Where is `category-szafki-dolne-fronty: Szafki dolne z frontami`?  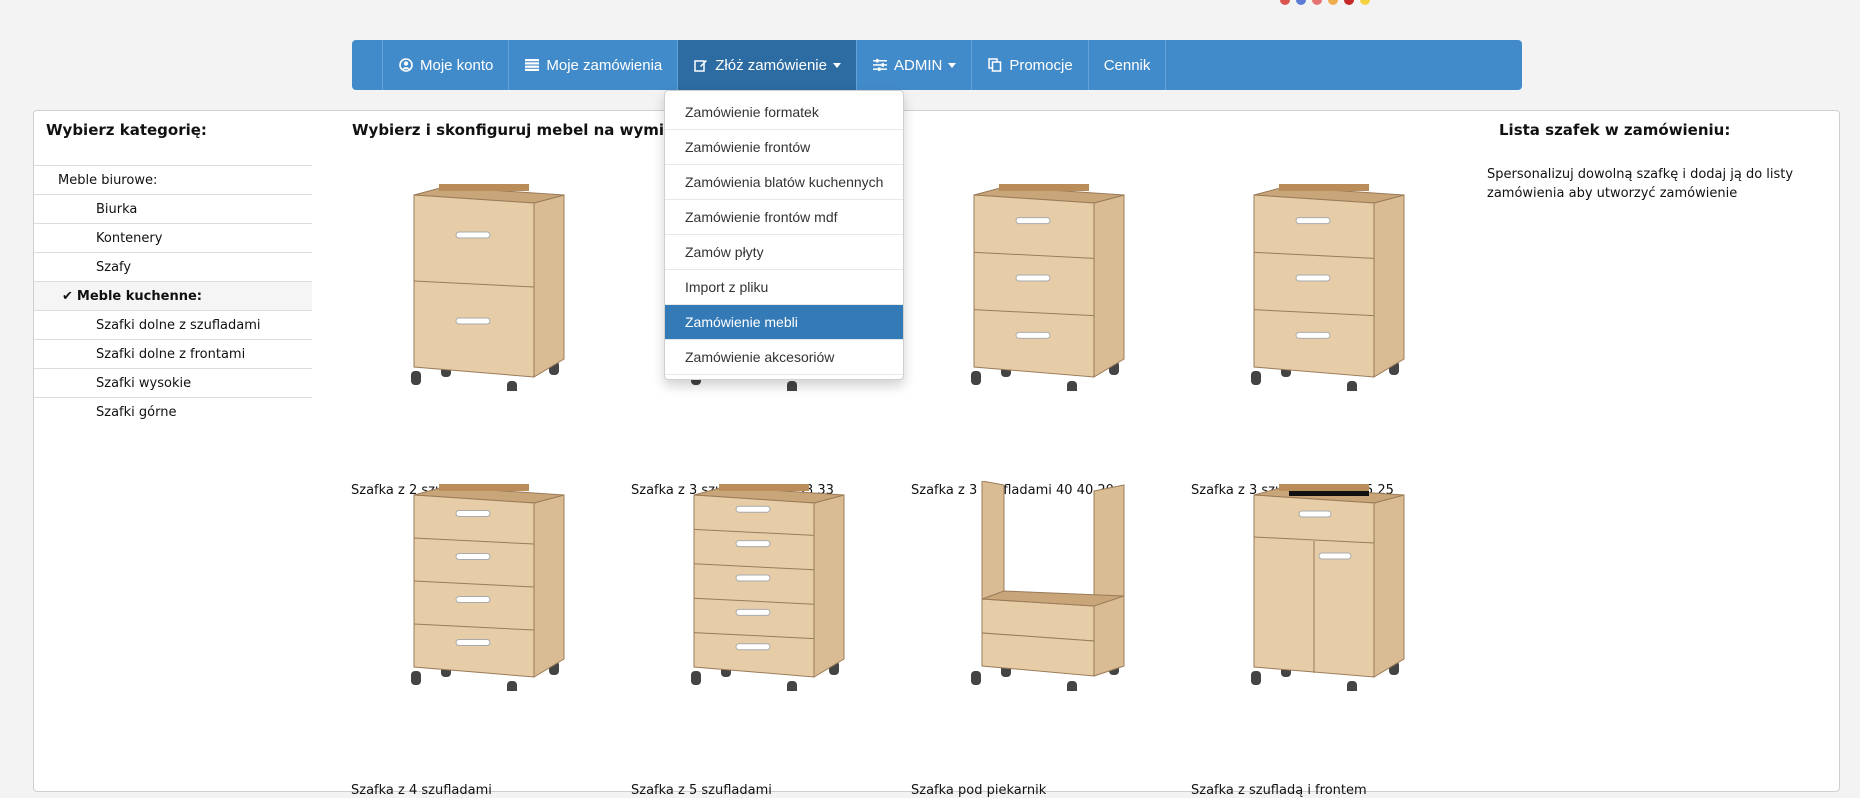 category-szafki-dolne-fronty: Szafki dolne z frontami is located at coordinates (173, 353).